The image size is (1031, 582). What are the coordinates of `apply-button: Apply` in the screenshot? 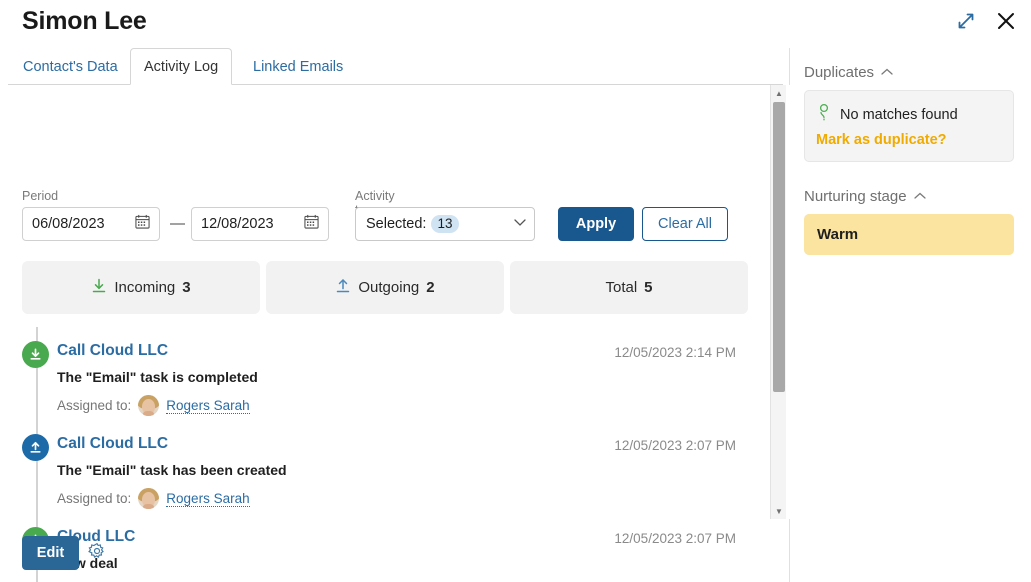 It's located at (596, 224).